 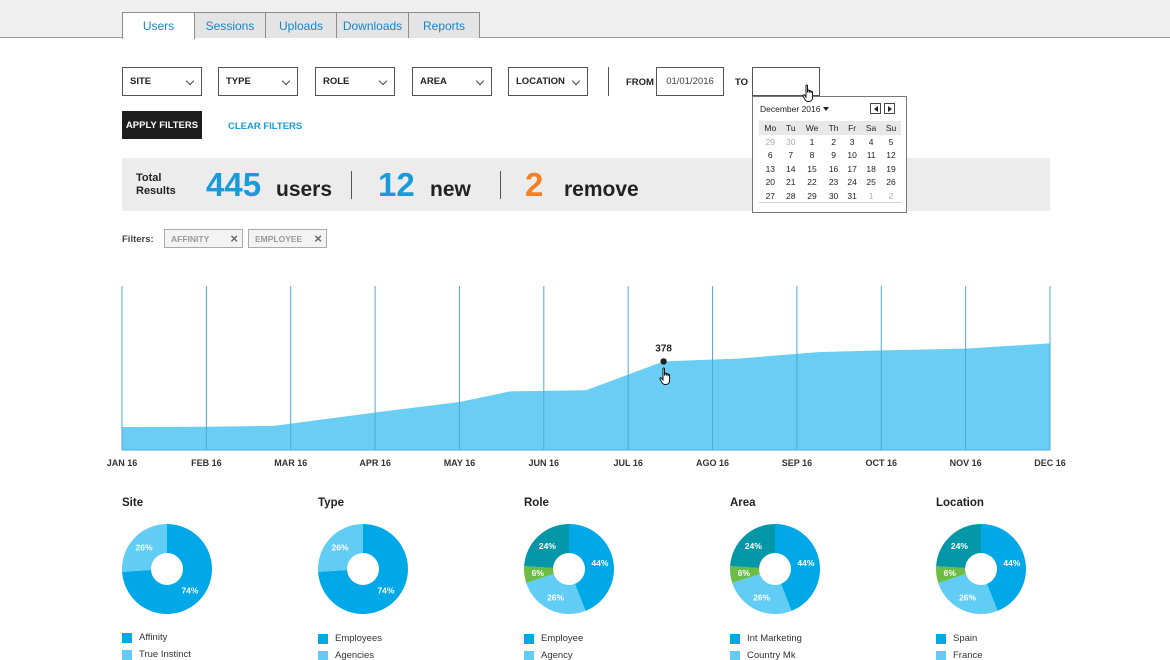 What do you see at coordinates (791, 169) in the screenshot?
I see `calendar-day: 14` at bounding box center [791, 169].